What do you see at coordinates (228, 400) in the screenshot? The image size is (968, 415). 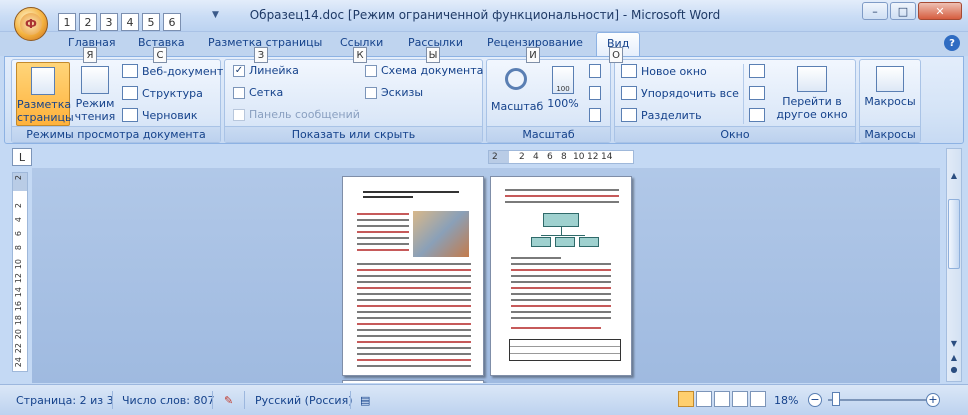 I see `proofing-error-icon: ✎` at bounding box center [228, 400].